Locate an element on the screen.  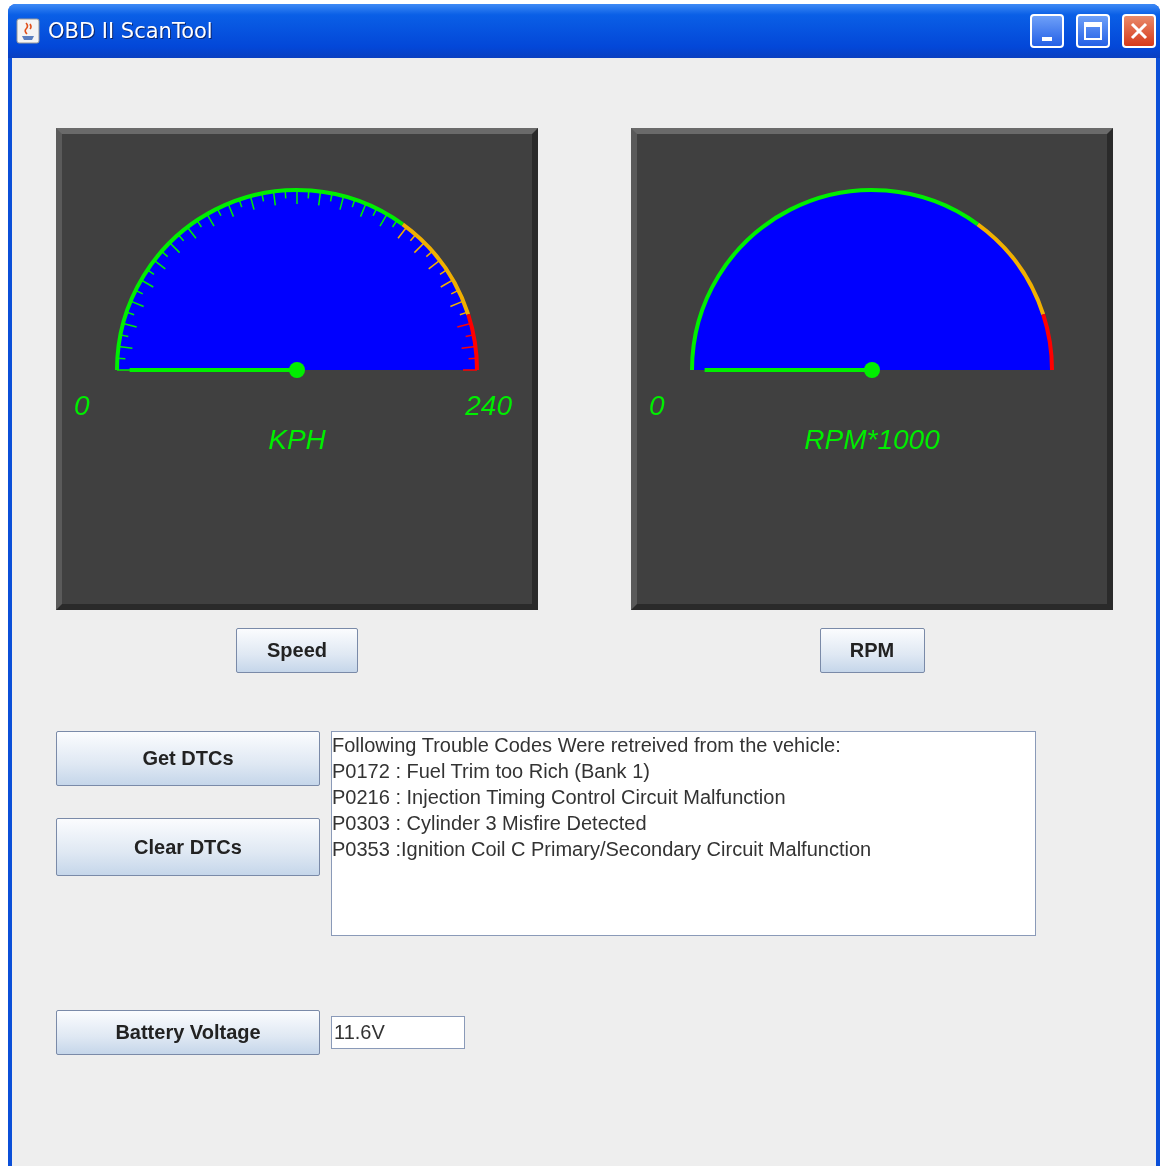
trouble-code-line: P0172 : Fuel Trim too Rich (Bank 1) is located at coordinates (491, 771).